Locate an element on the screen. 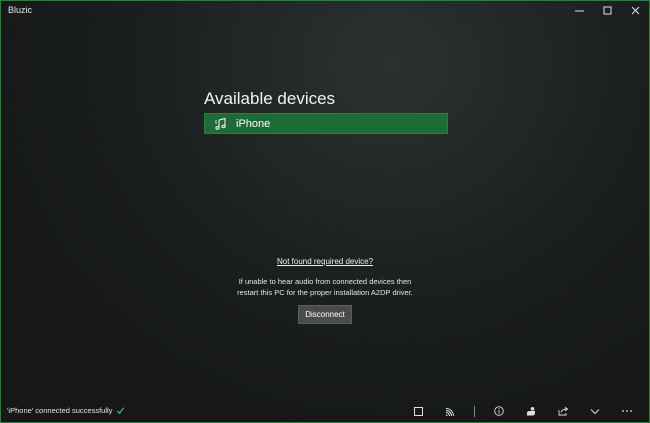  cast-button is located at coordinates (450, 411).